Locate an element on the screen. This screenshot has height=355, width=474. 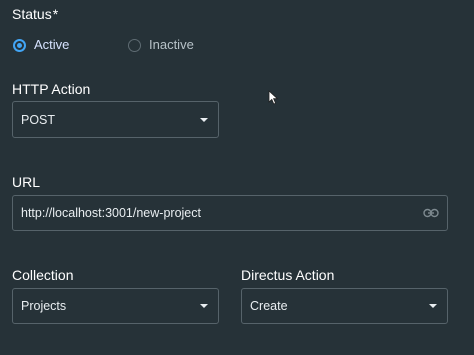
status-option-inactive-label: Inactive is located at coordinates (171, 44).